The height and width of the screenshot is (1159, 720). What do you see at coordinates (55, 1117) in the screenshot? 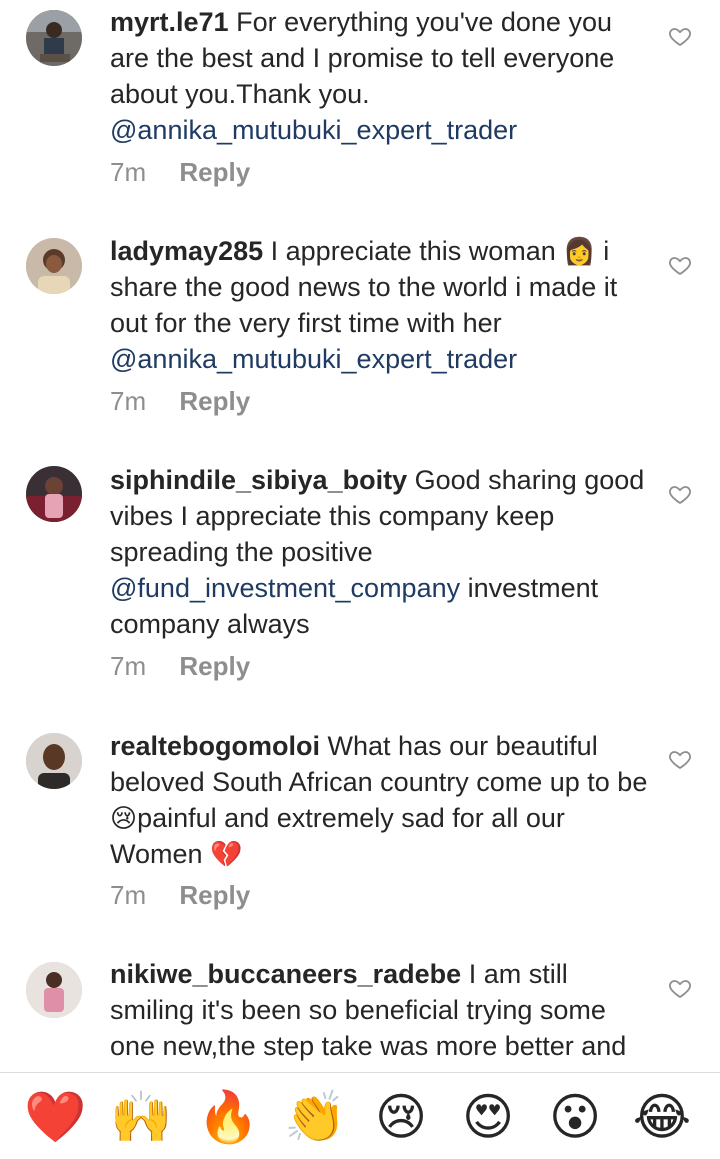
I see `red-heart-emoji-button: ❤️` at bounding box center [55, 1117].